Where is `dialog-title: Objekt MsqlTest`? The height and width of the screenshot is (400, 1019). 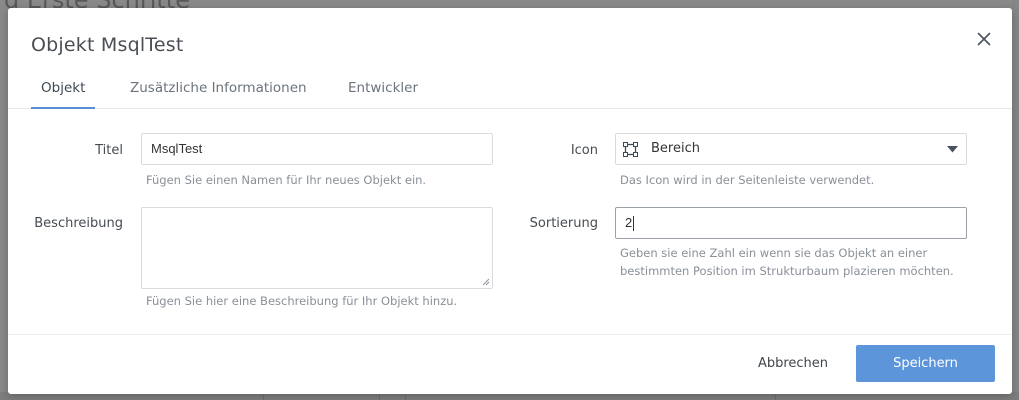 dialog-title: Objekt MsqlTest is located at coordinates (107, 45).